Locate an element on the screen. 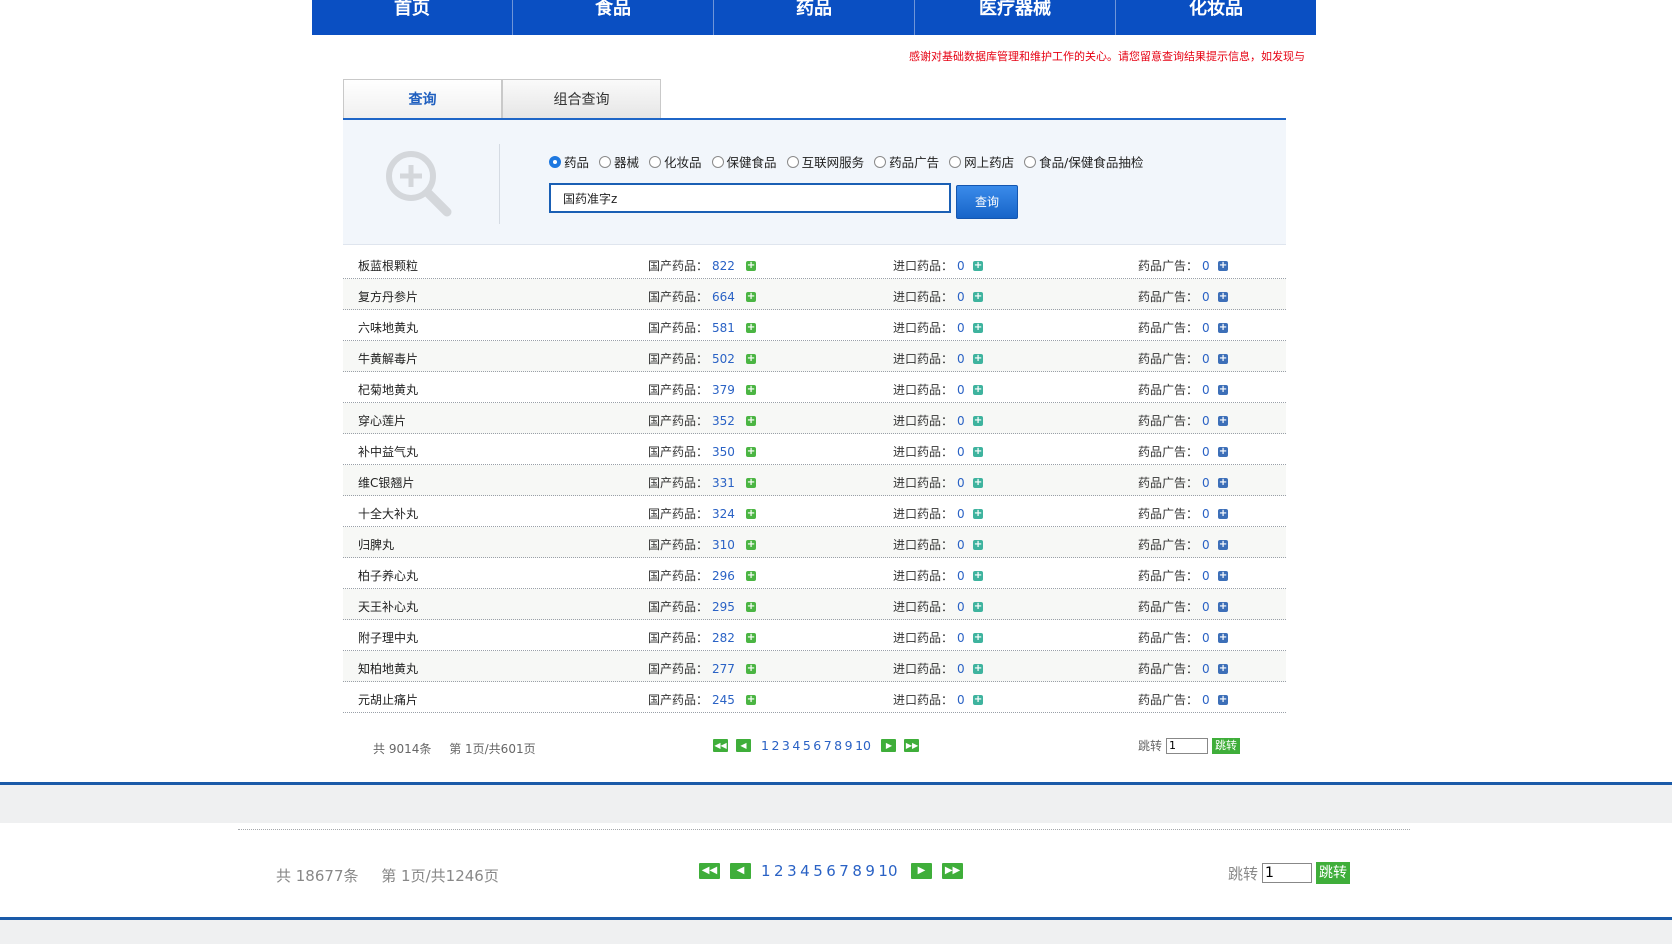 The height and width of the screenshot is (944, 1672). tab-combined-query: 组合查询 is located at coordinates (581, 98).